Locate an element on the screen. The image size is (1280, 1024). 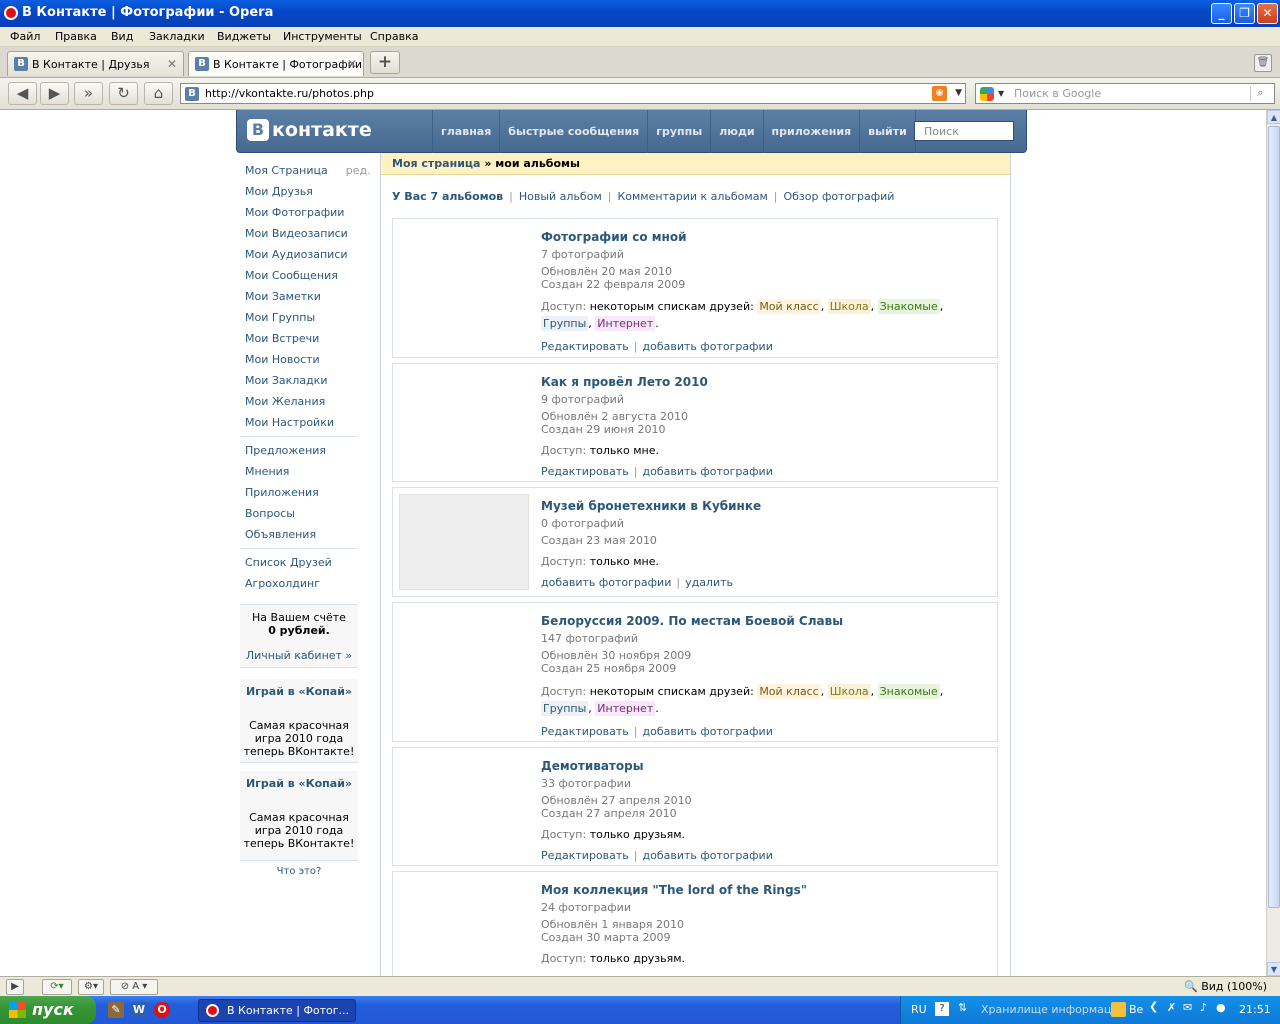
album-count-tab: У Вас 7 альбомов is located at coordinates (447, 196).